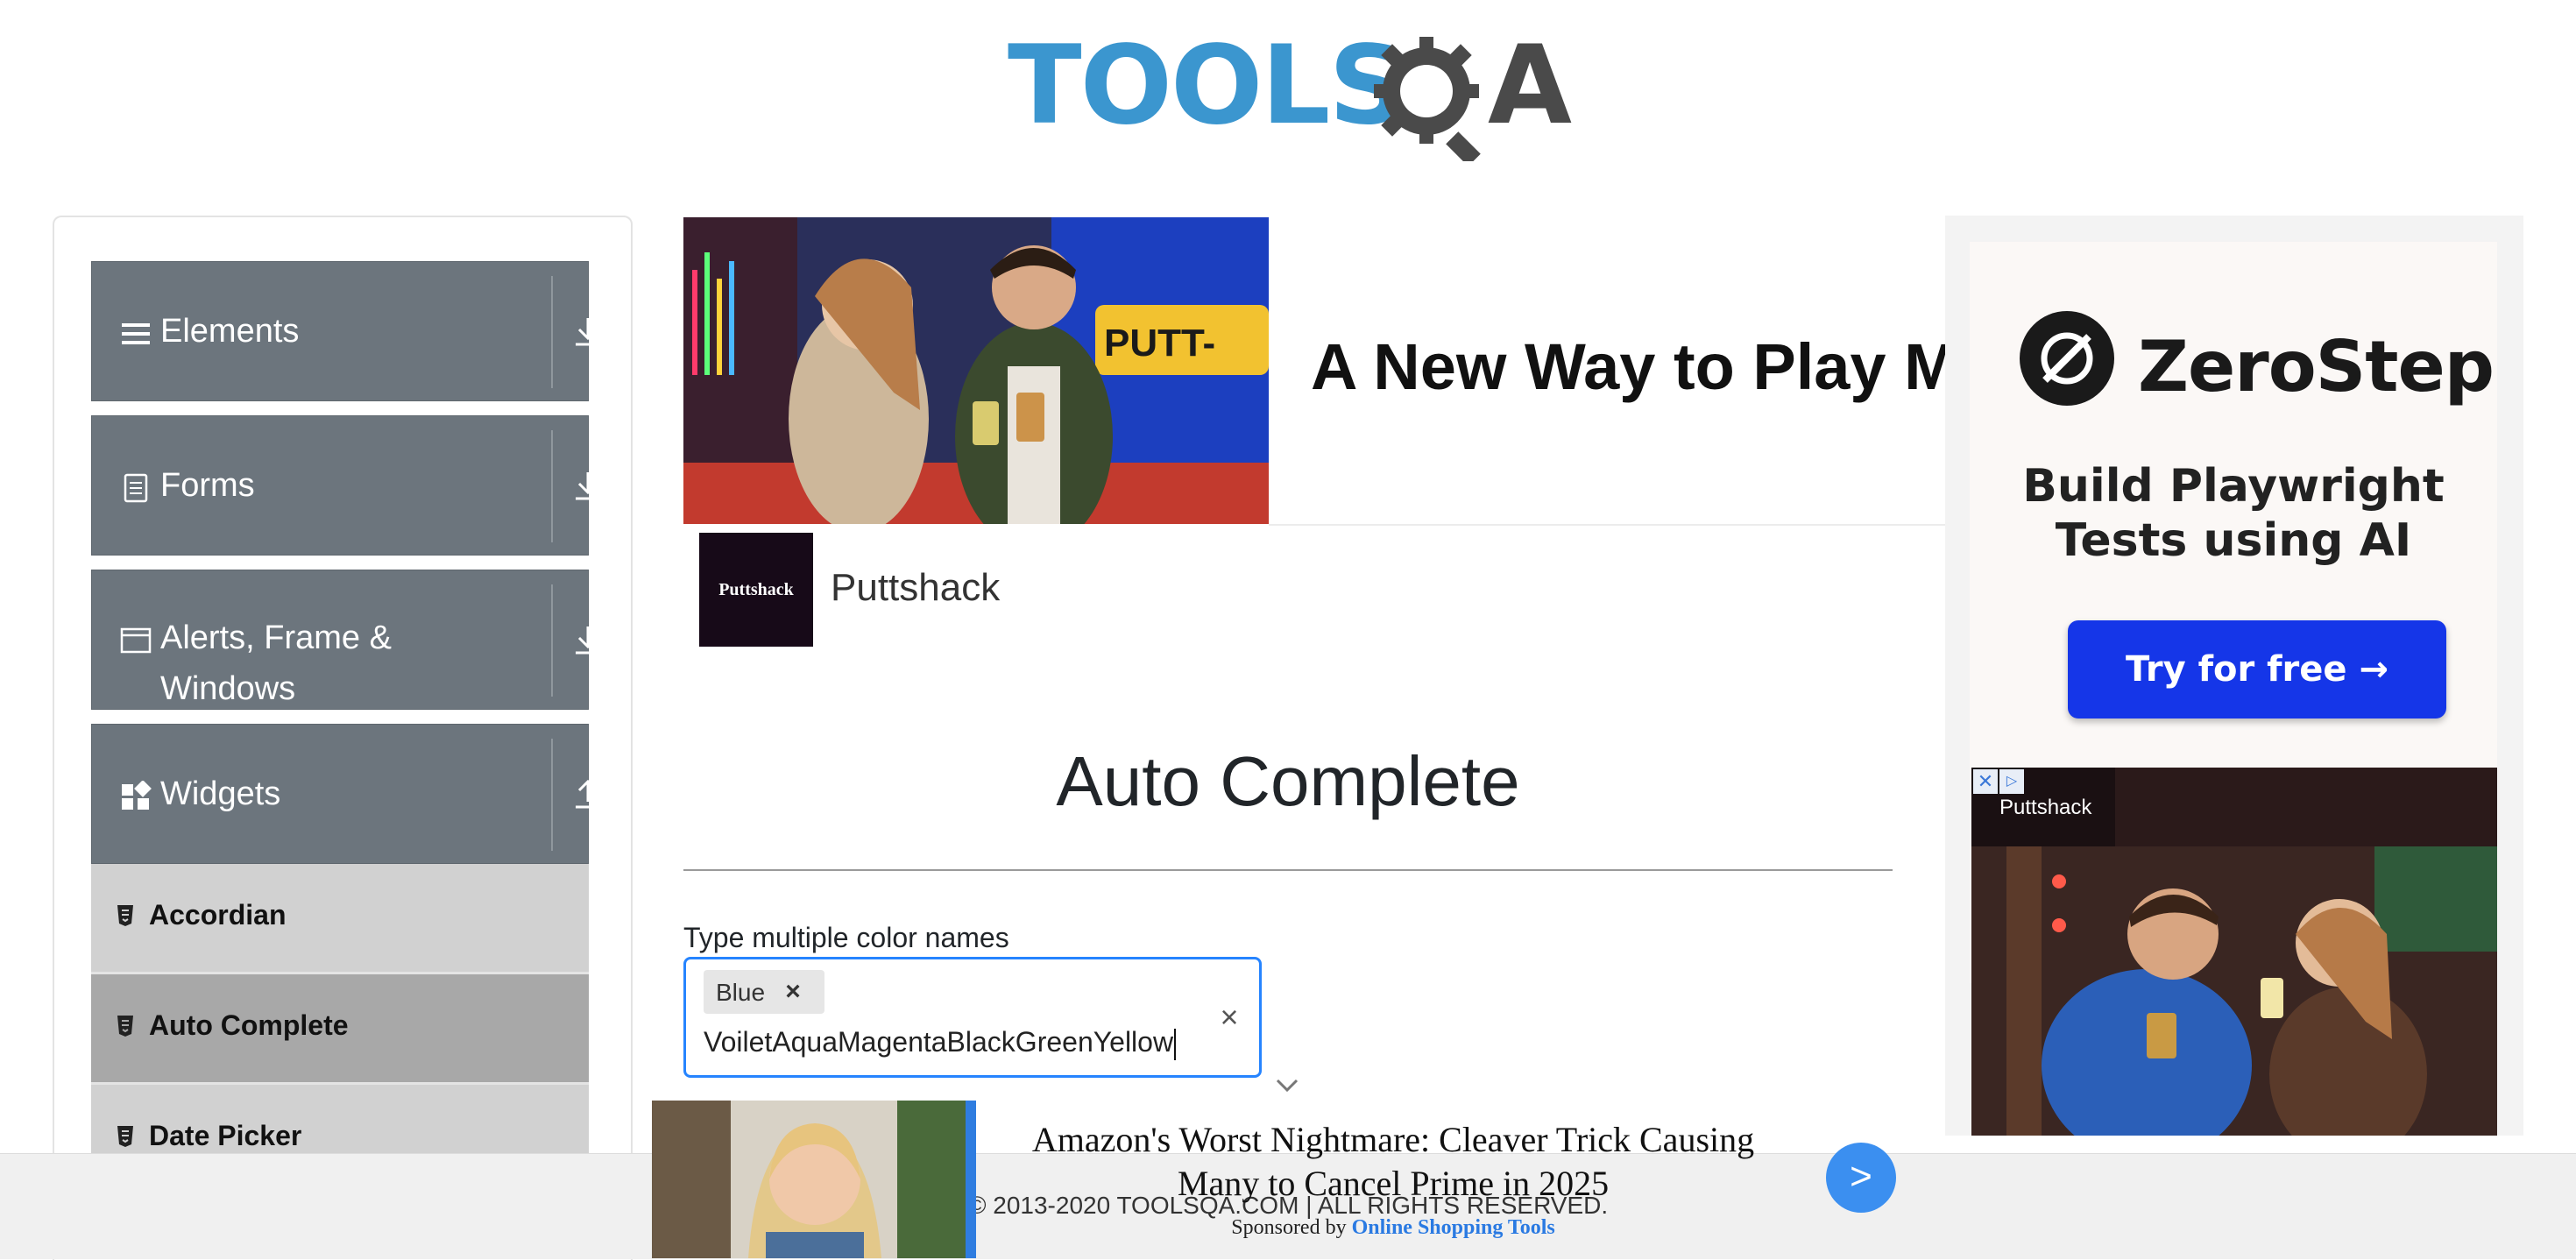  I want to click on logo-text-end: A, so click(1530, 86).